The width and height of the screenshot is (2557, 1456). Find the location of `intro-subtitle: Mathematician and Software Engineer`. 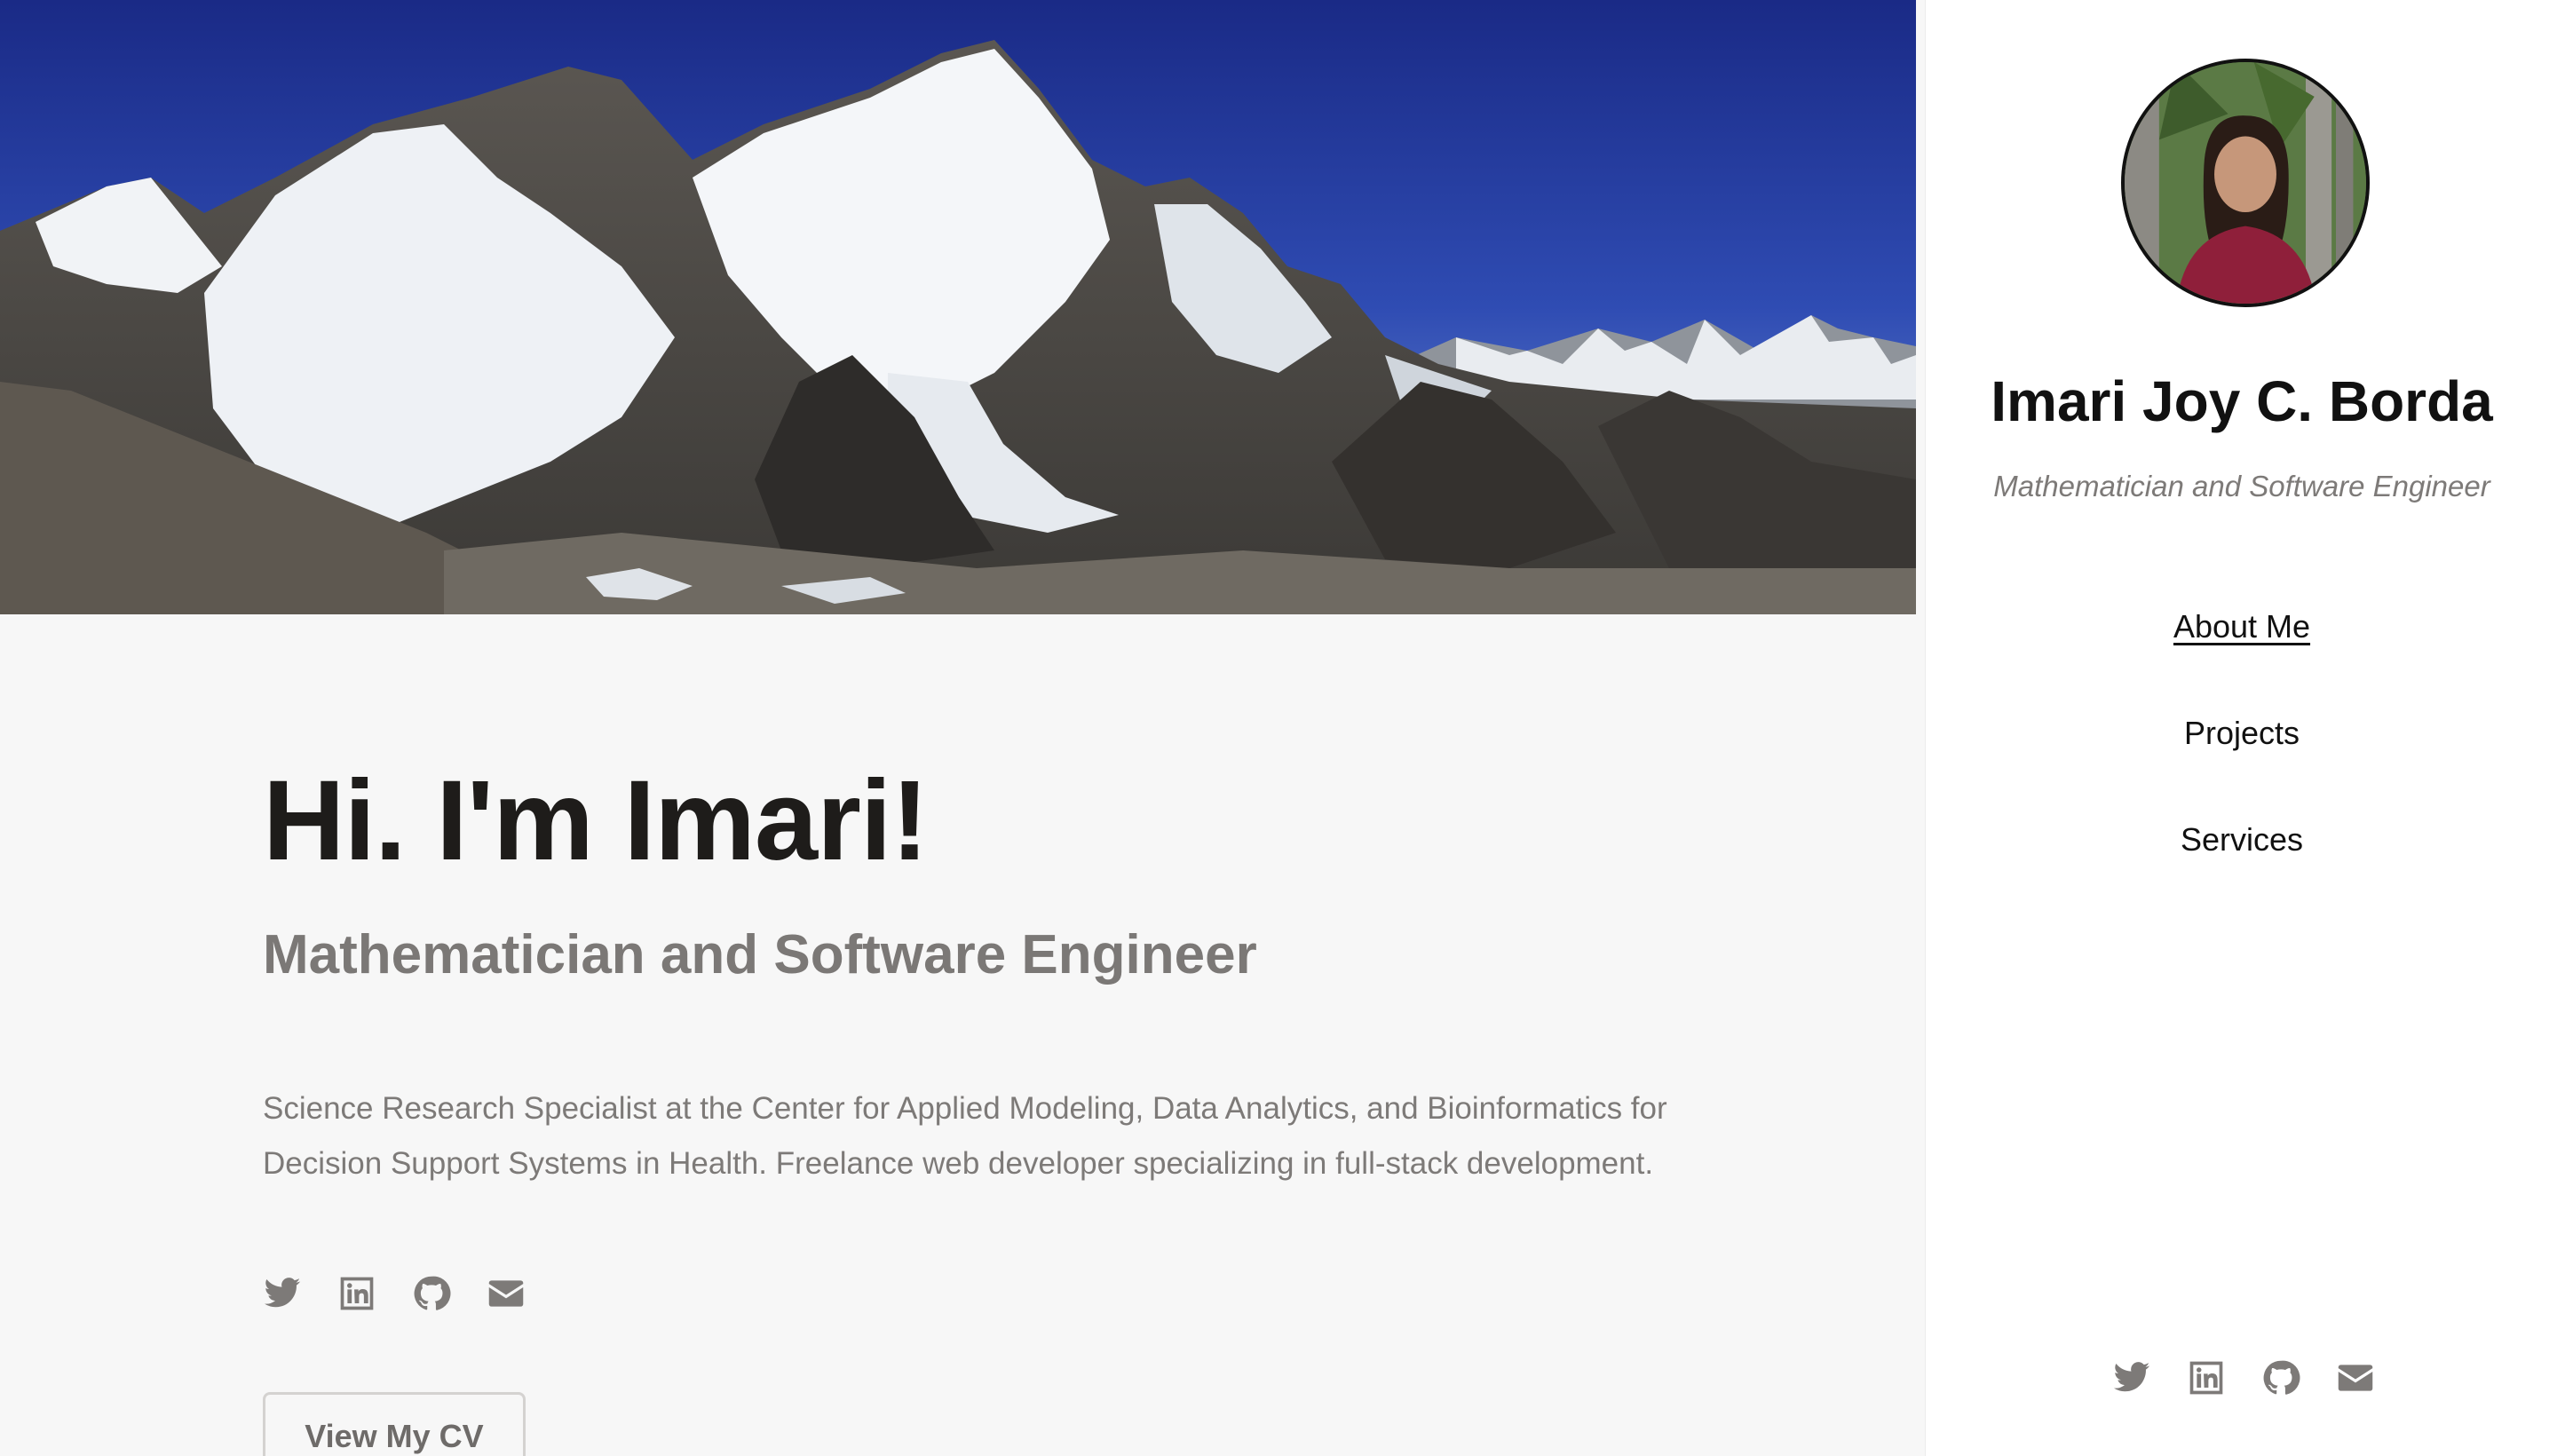

intro-subtitle: Mathematician and Software Engineer is located at coordinates (760, 954).